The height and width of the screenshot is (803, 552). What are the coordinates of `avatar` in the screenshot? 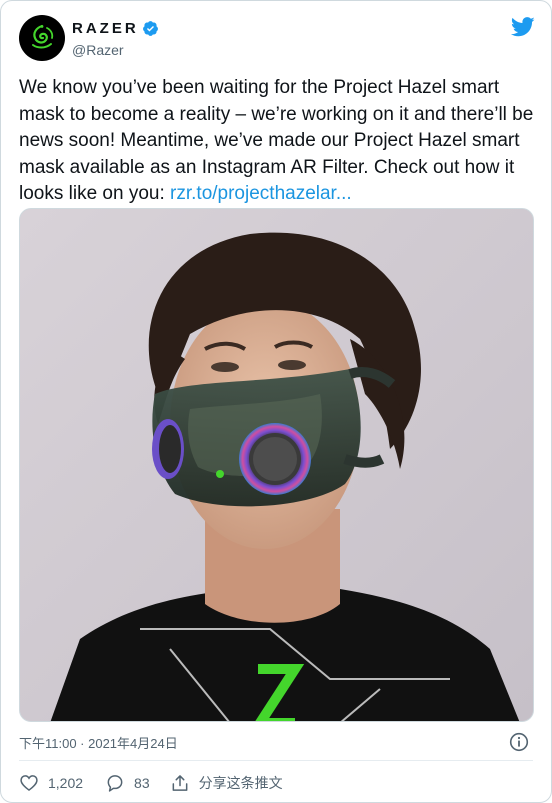 It's located at (42, 38).